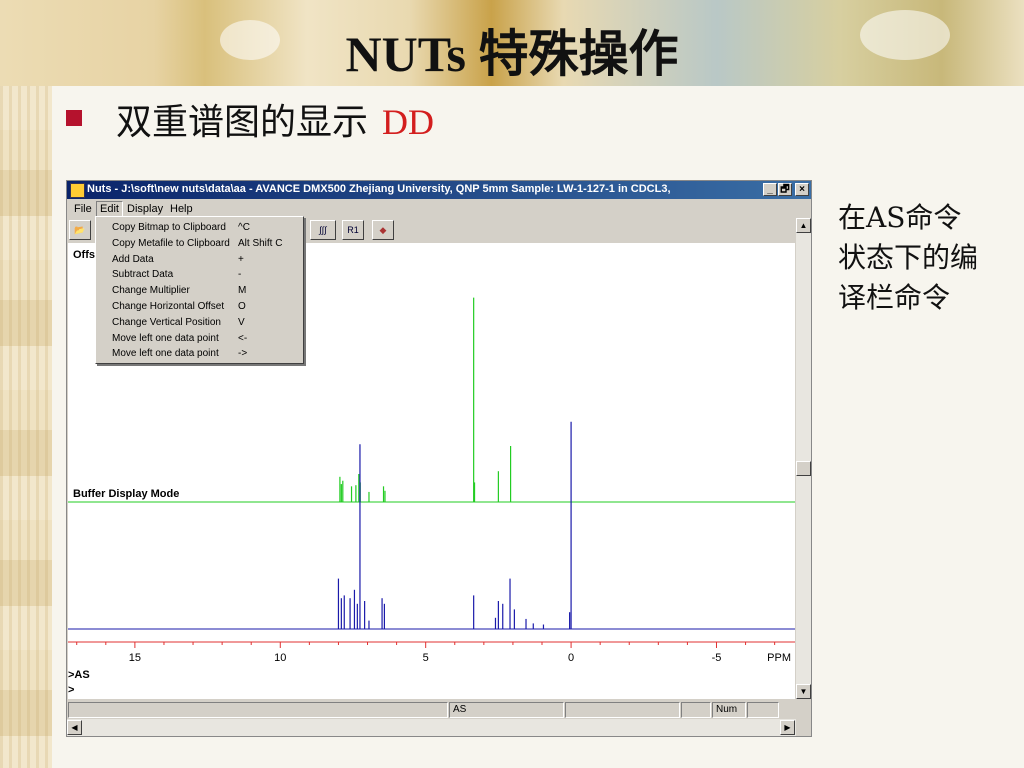 This screenshot has width=1024, height=768. I want to click on edit-menu-item-shortcut: <-, so click(243, 338).